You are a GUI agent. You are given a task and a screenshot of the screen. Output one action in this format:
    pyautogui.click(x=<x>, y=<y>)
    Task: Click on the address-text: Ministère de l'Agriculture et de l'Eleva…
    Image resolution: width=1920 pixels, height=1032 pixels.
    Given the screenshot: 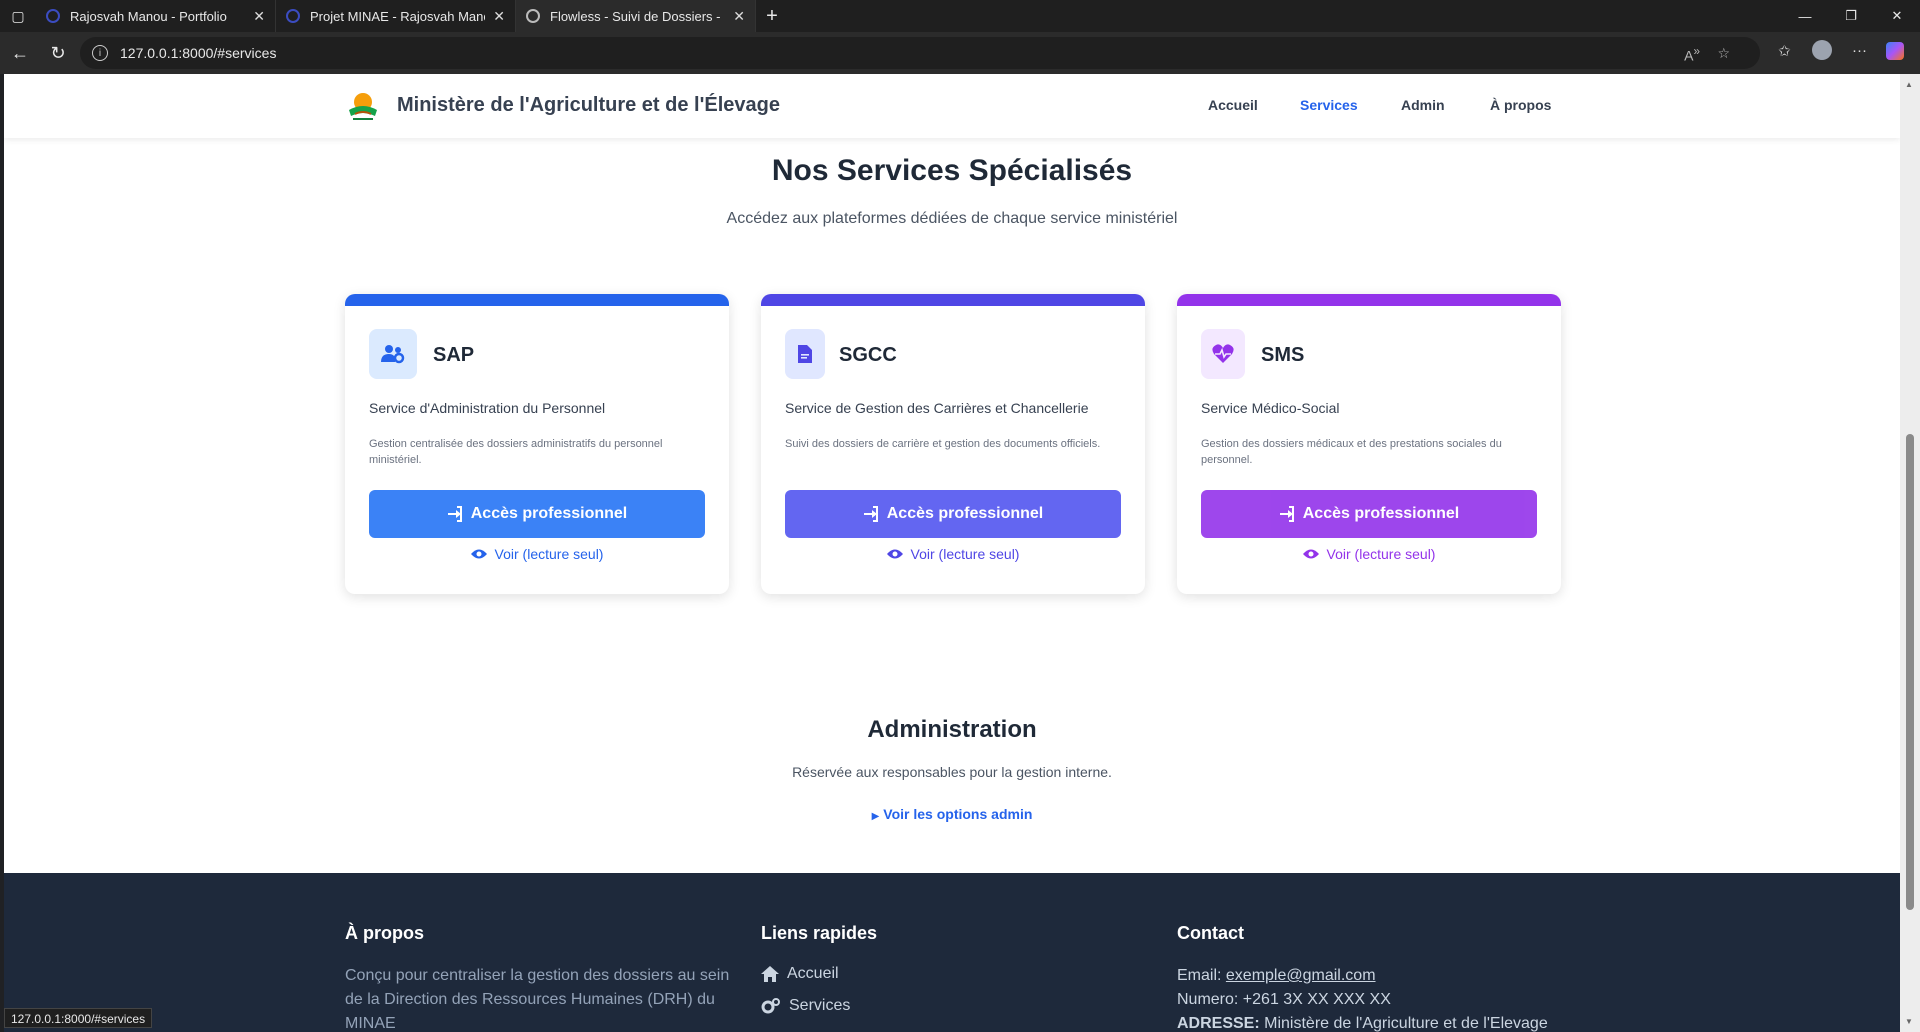 What is the action you would take?
    pyautogui.click(x=1406, y=1023)
    